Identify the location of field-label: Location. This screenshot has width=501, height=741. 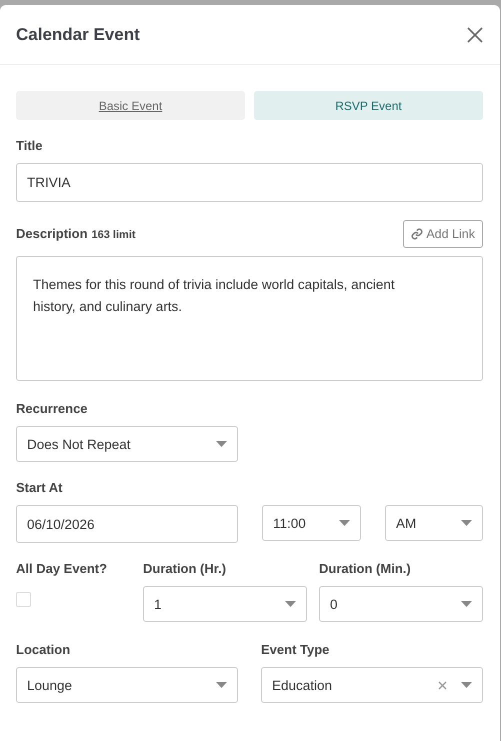
(44, 649).